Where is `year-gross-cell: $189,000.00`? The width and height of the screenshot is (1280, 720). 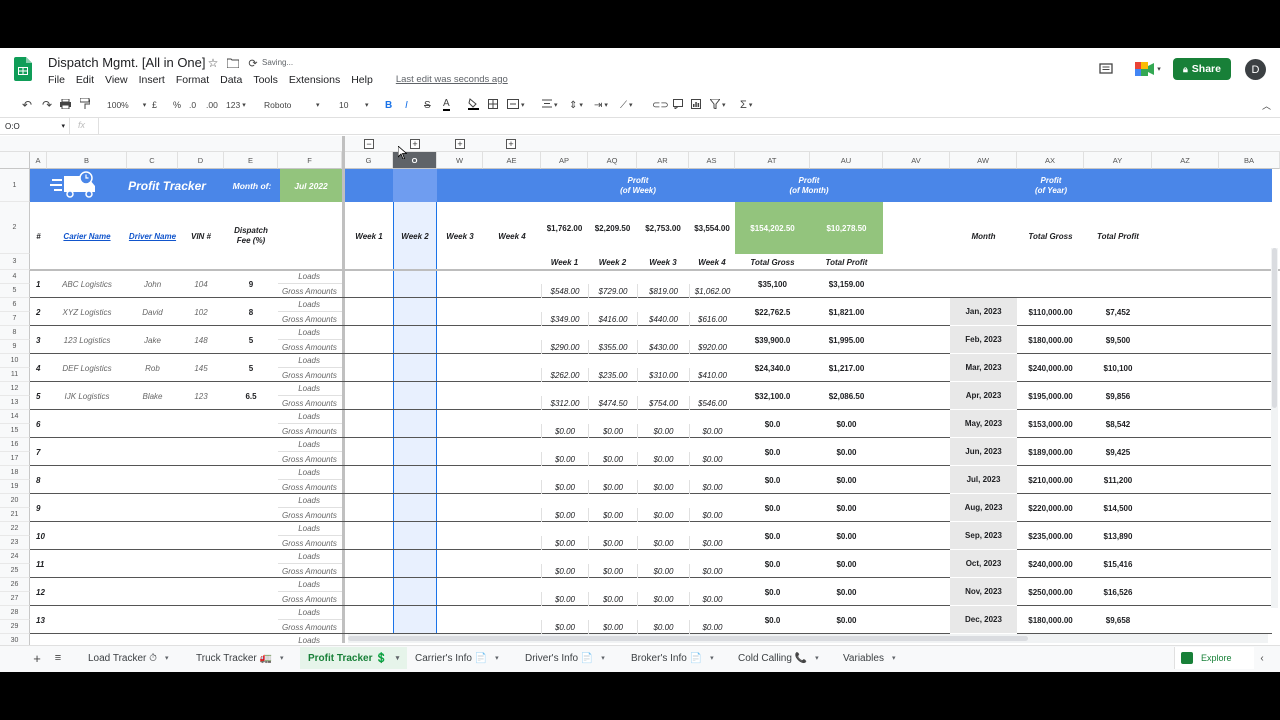 year-gross-cell: $189,000.00 is located at coordinates (1050, 452).